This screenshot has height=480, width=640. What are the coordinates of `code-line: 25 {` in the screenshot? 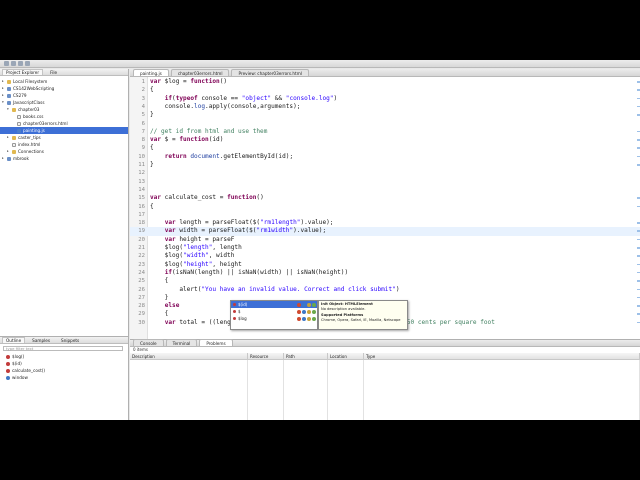 It's located at (385, 281).